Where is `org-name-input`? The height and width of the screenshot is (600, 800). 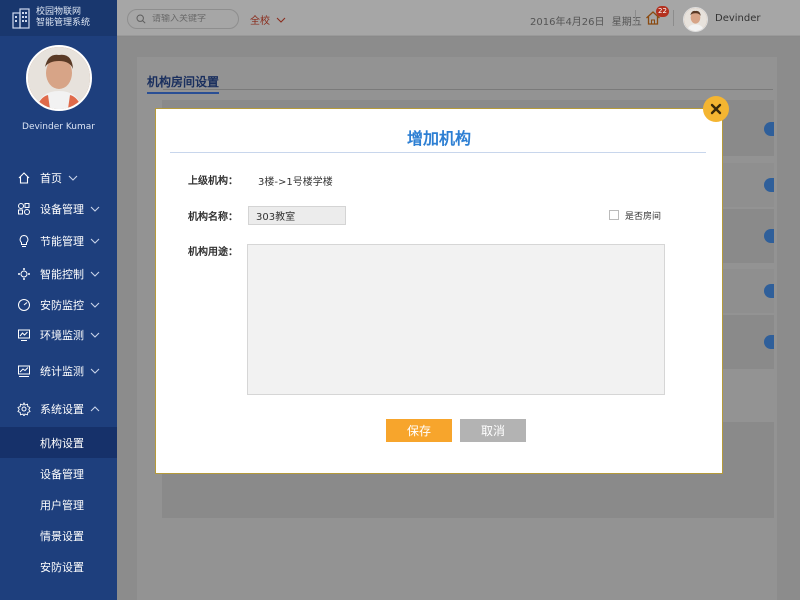 org-name-input is located at coordinates (297, 215).